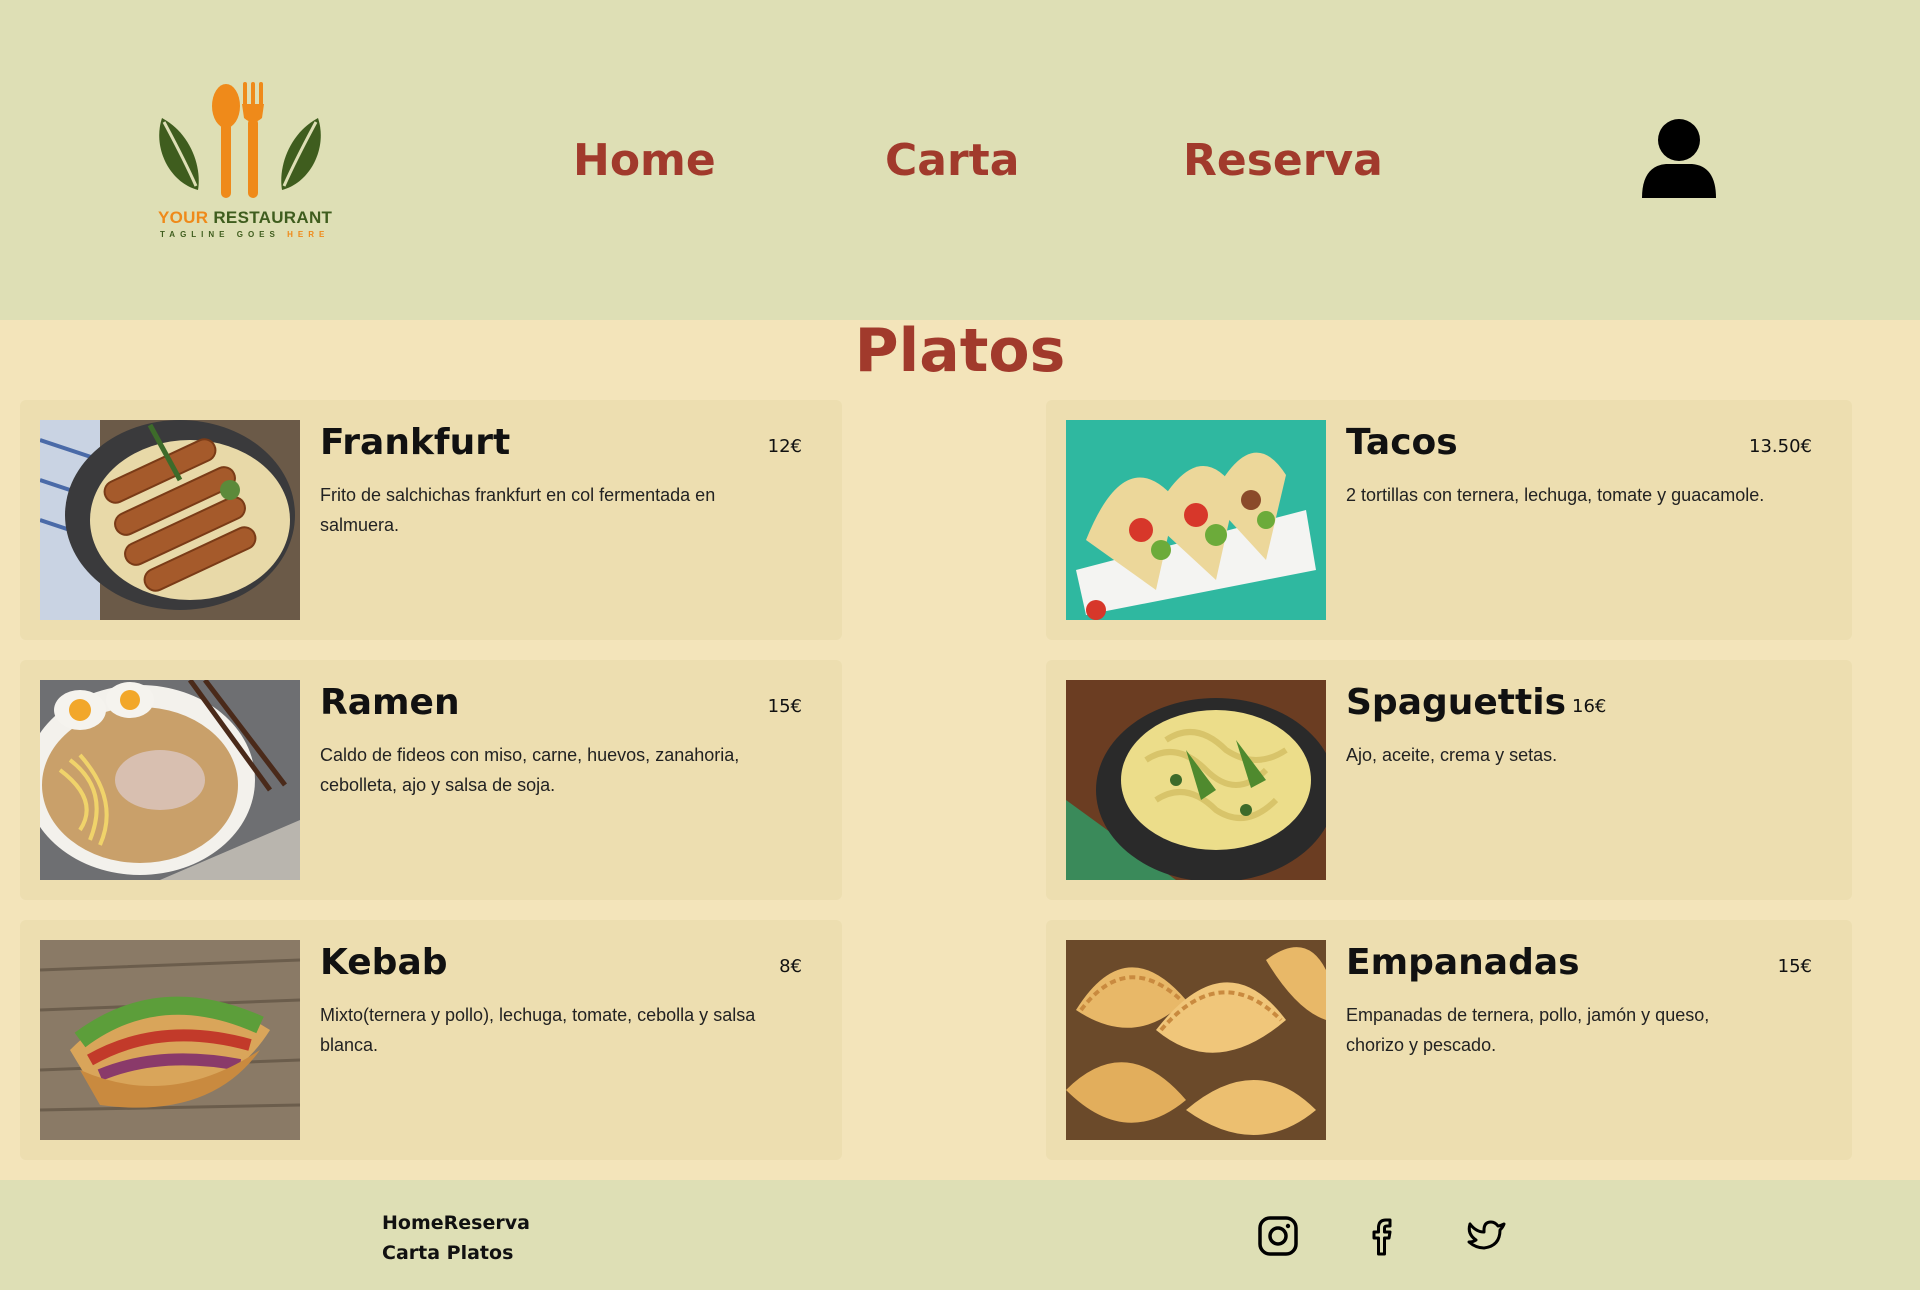  I want to click on dish-photo-spaguettis, so click(1196, 780).